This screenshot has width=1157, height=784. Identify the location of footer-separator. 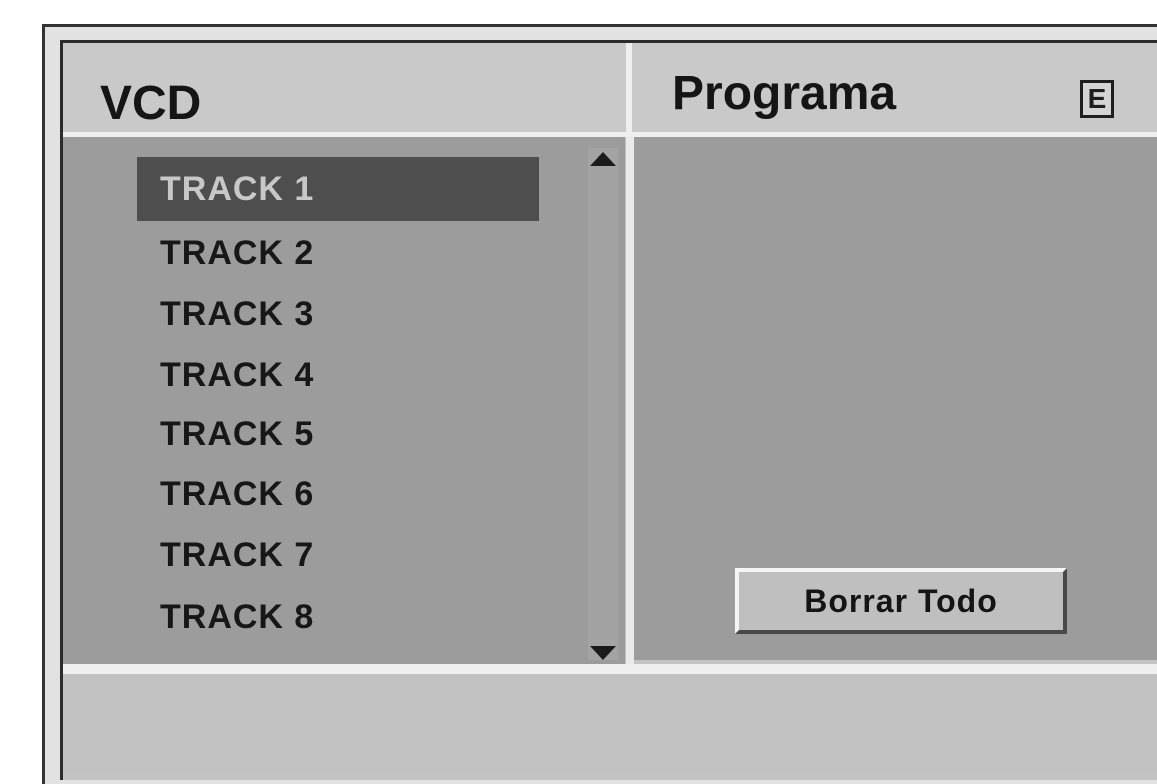
(610, 669).